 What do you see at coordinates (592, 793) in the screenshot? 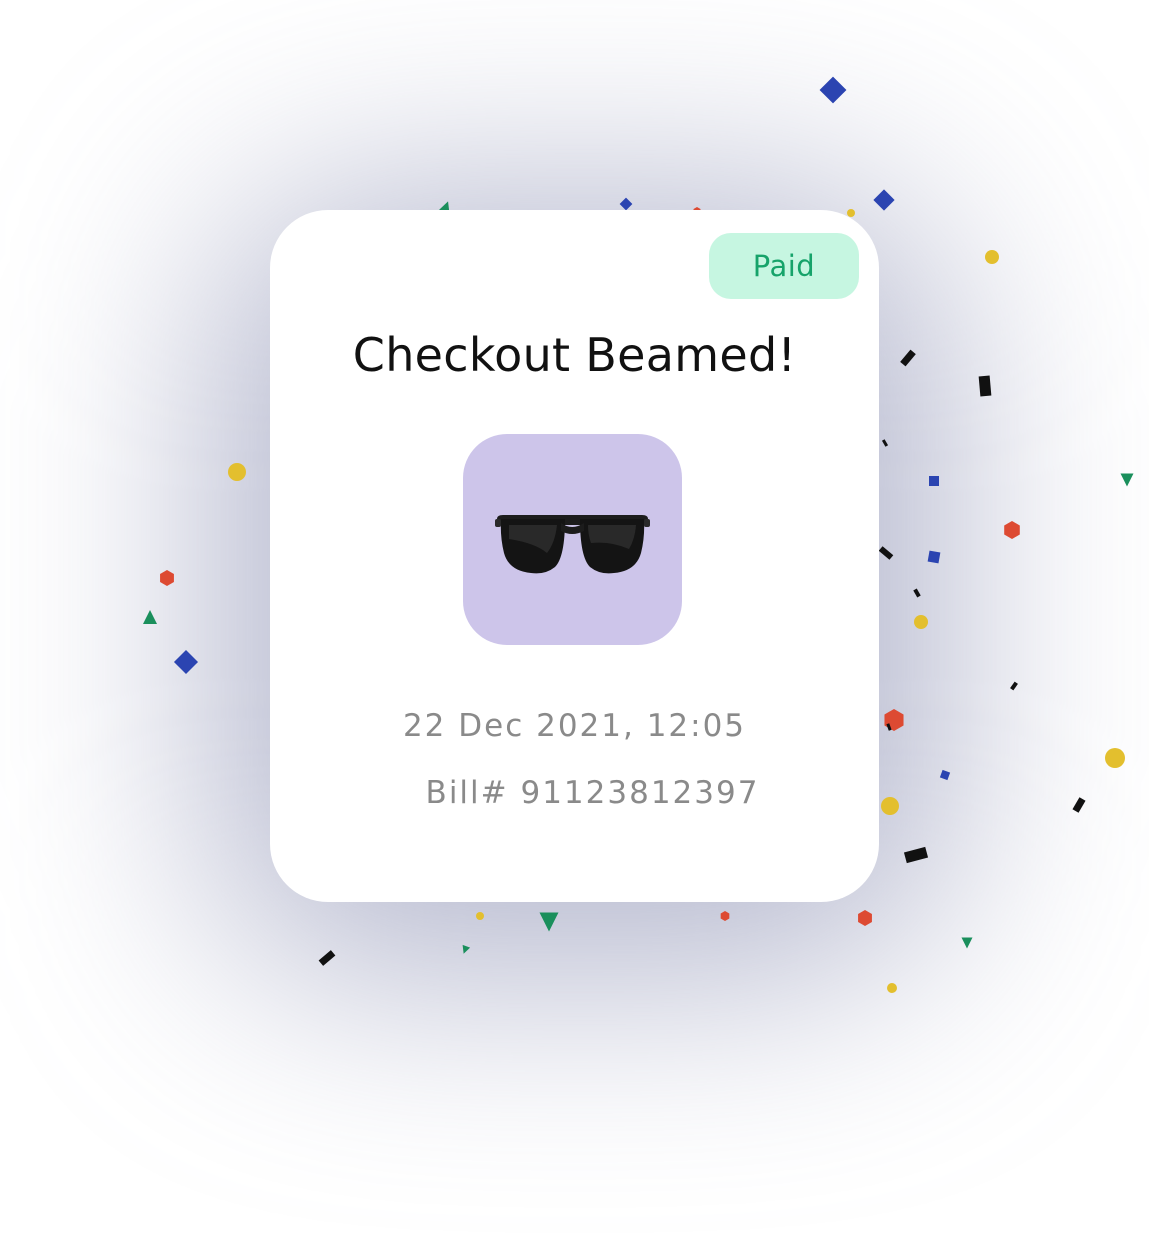
I see `bill-number: Bill# 91123812397` at bounding box center [592, 793].